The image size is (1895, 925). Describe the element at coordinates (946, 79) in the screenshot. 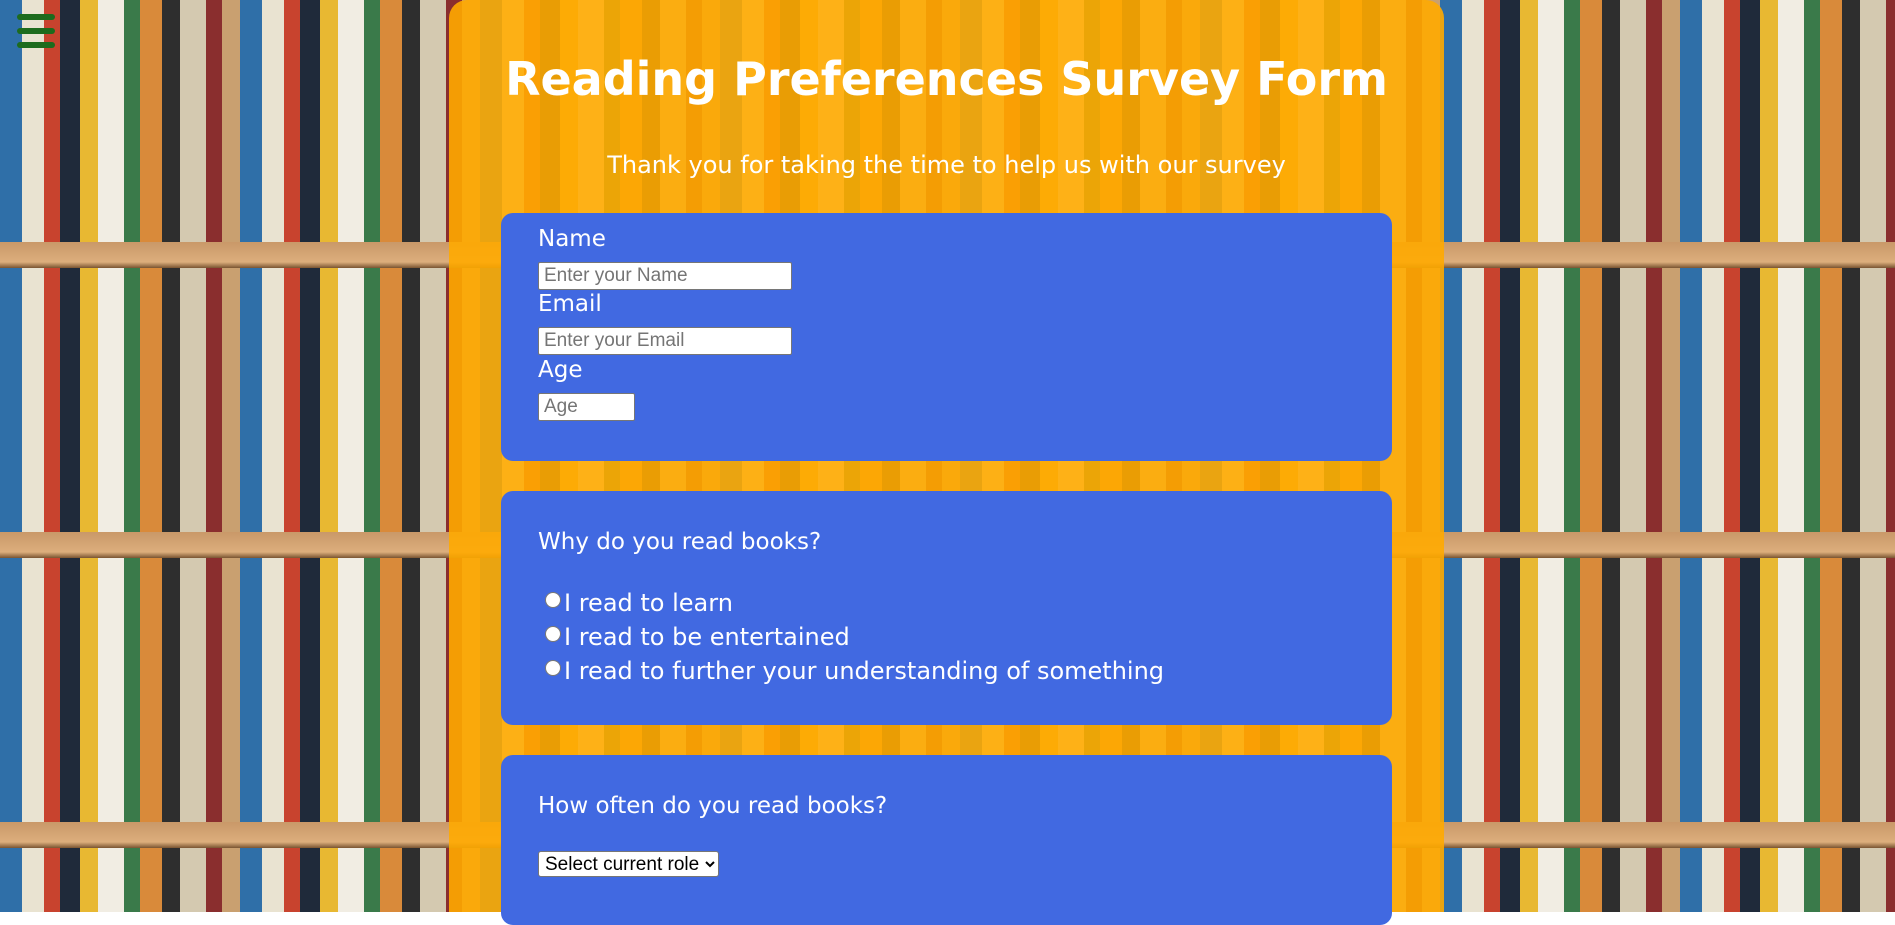

I see `page-title: Reading Preferences Survey Form` at that location.